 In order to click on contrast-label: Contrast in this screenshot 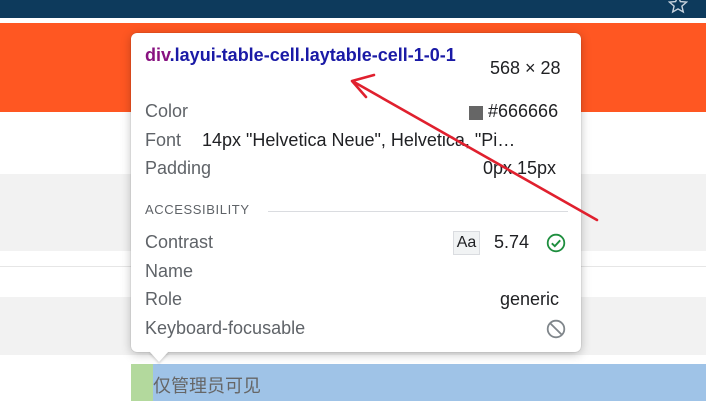, I will do `click(179, 242)`.